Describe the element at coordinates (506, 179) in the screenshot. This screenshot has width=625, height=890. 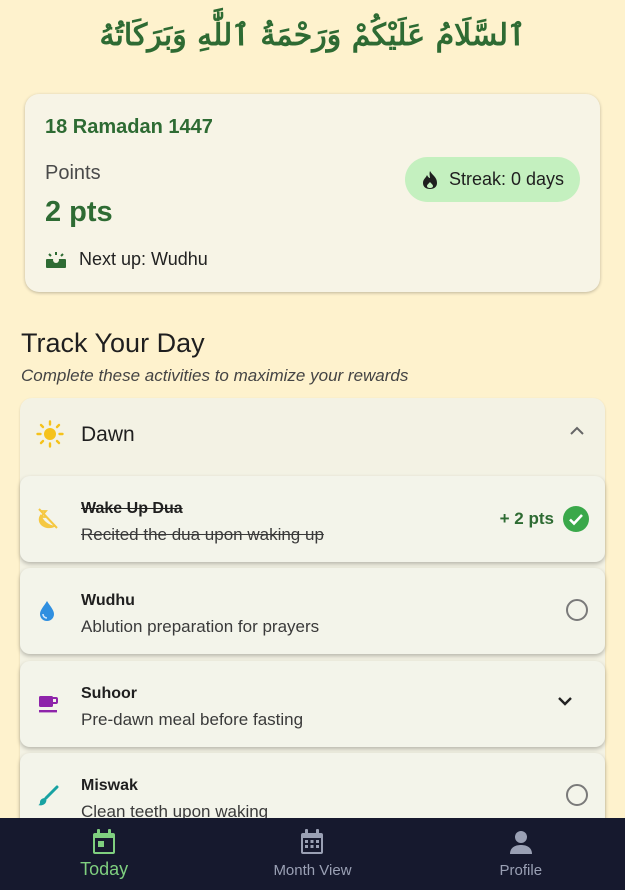
I see `streak-text: Streak: 0 days` at that location.